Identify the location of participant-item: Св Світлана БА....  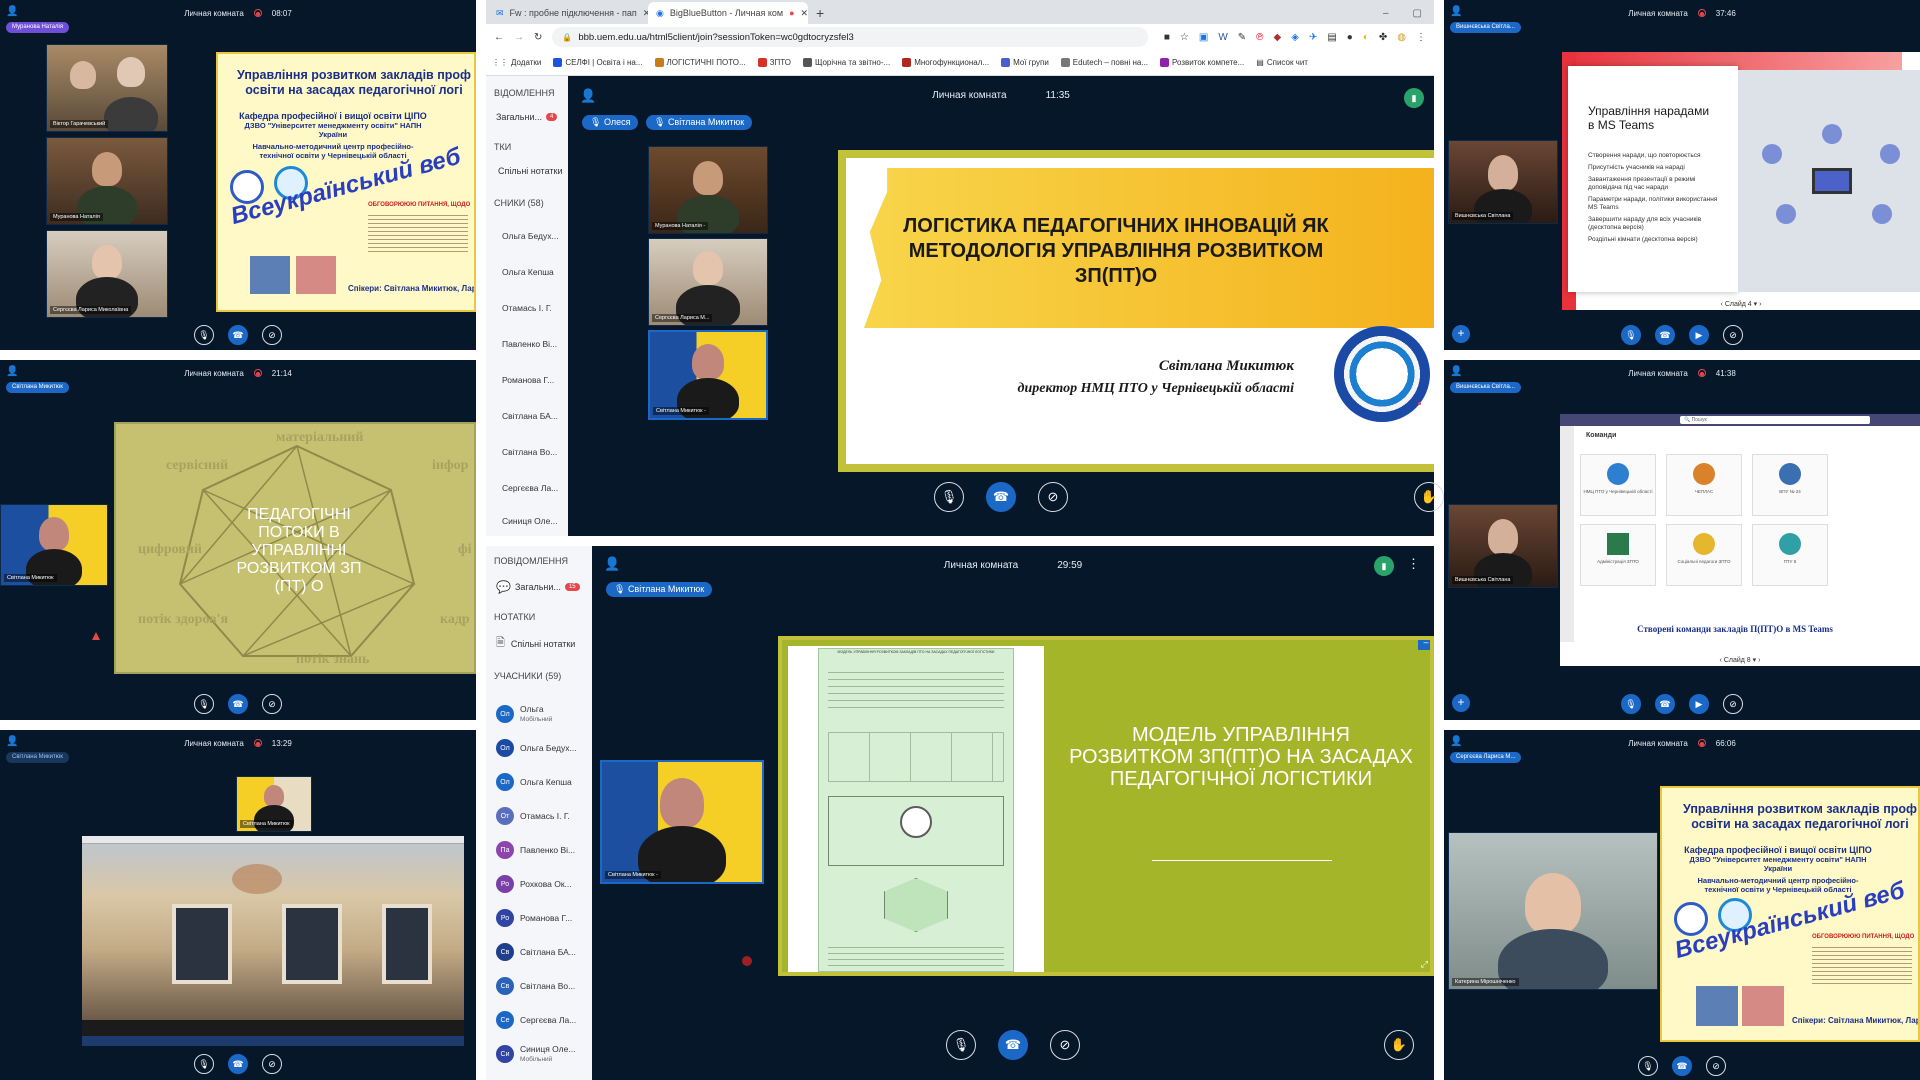
(542, 952).